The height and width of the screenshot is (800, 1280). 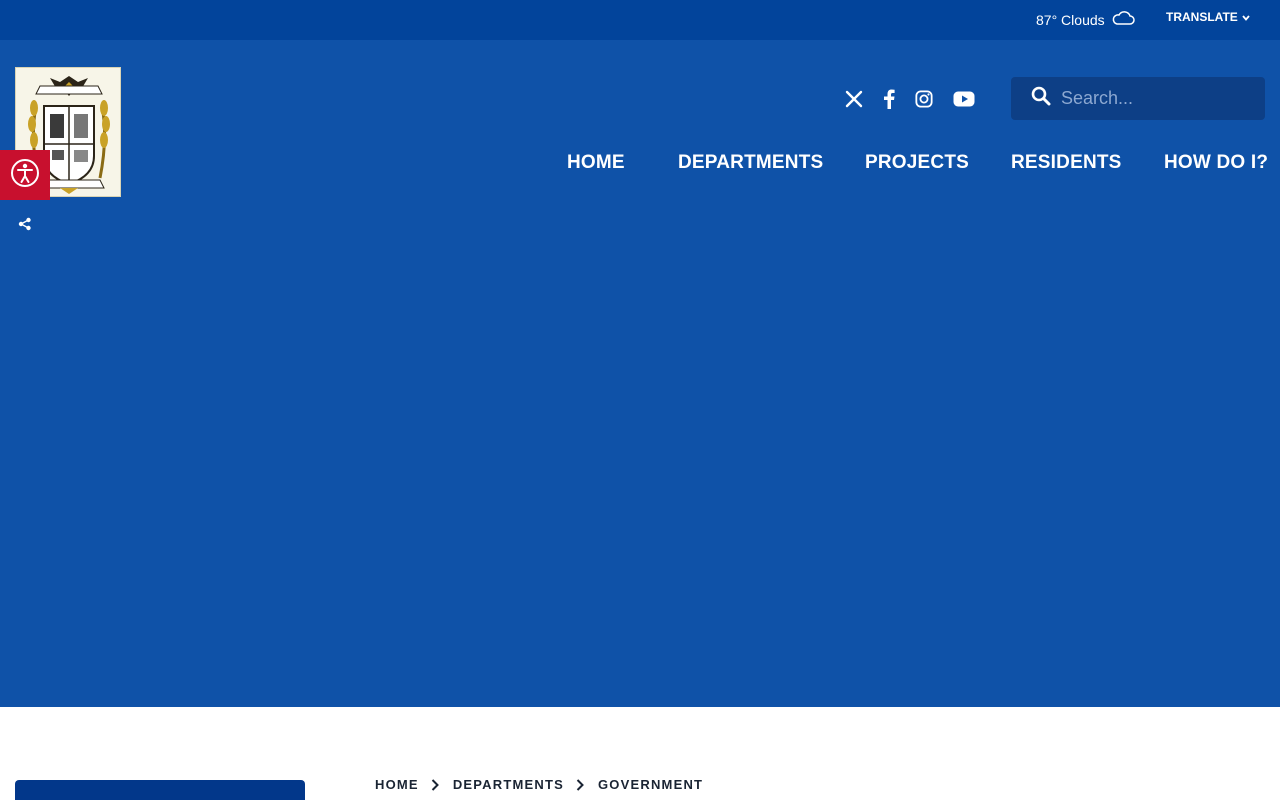 I want to click on search-box, so click(x=1138, y=98).